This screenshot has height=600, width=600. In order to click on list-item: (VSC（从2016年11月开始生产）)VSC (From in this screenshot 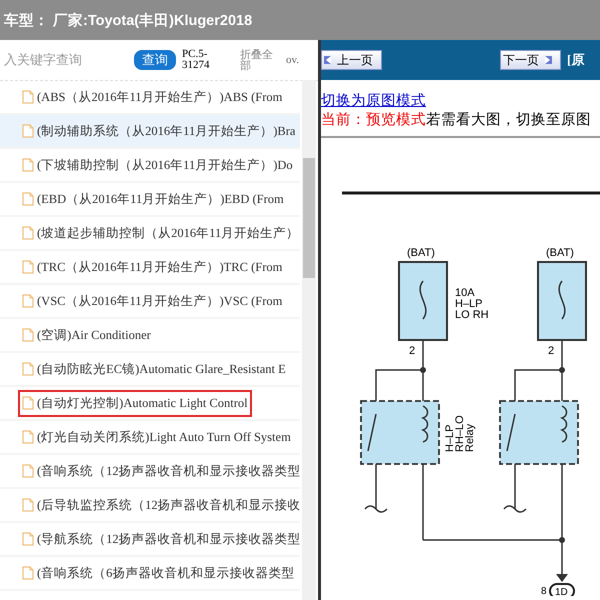, I will do `click(152, 301)`.